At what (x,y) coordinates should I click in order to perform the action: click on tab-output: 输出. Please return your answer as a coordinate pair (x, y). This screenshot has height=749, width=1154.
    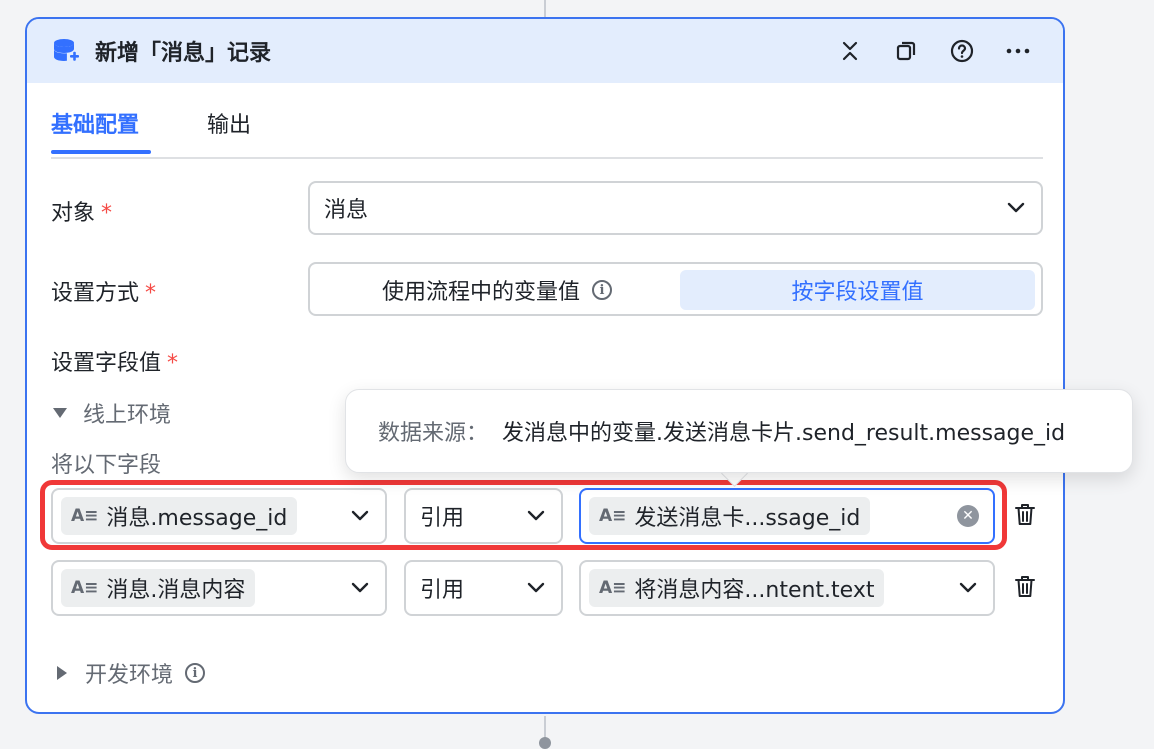
    Looking at the image, I should click on (229, 123).